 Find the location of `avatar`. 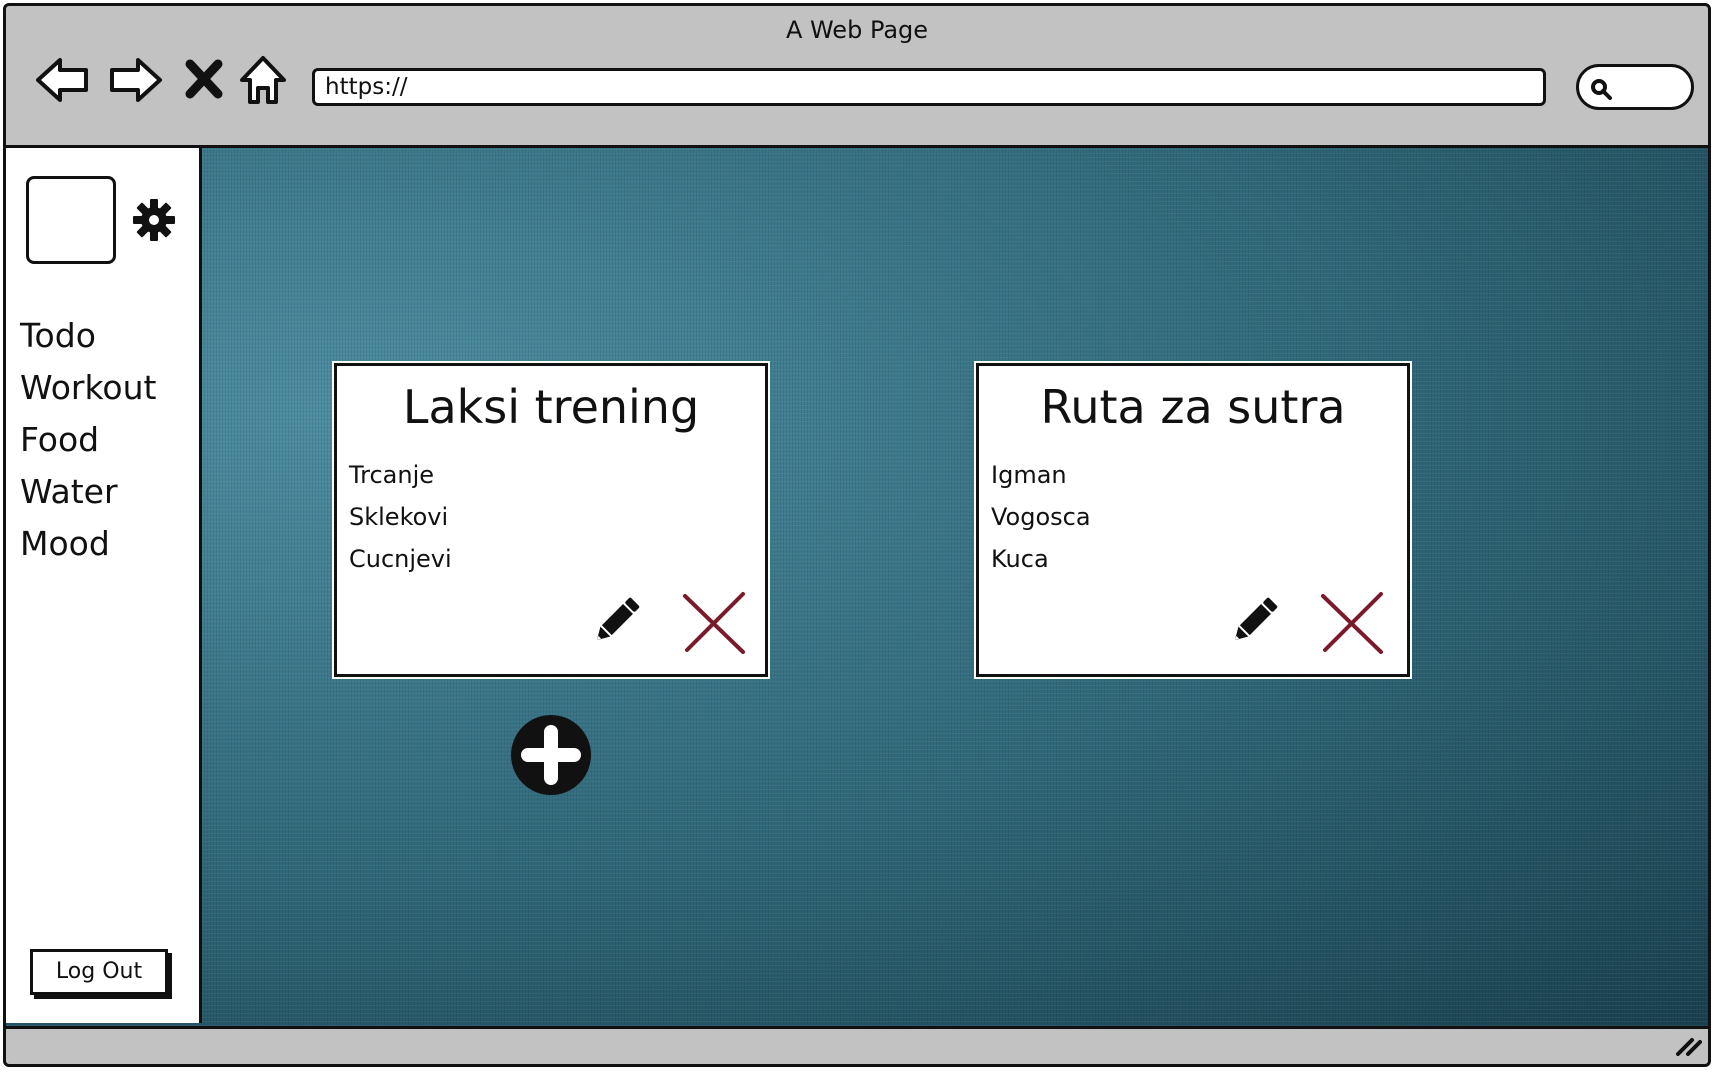

avatar is located at coordinates (71, 220).